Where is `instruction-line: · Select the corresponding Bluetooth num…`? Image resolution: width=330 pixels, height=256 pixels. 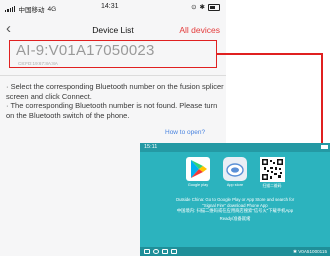 instruction-line: · Select the corresponding Bluetooth num… is located at coordinates (115, 91).